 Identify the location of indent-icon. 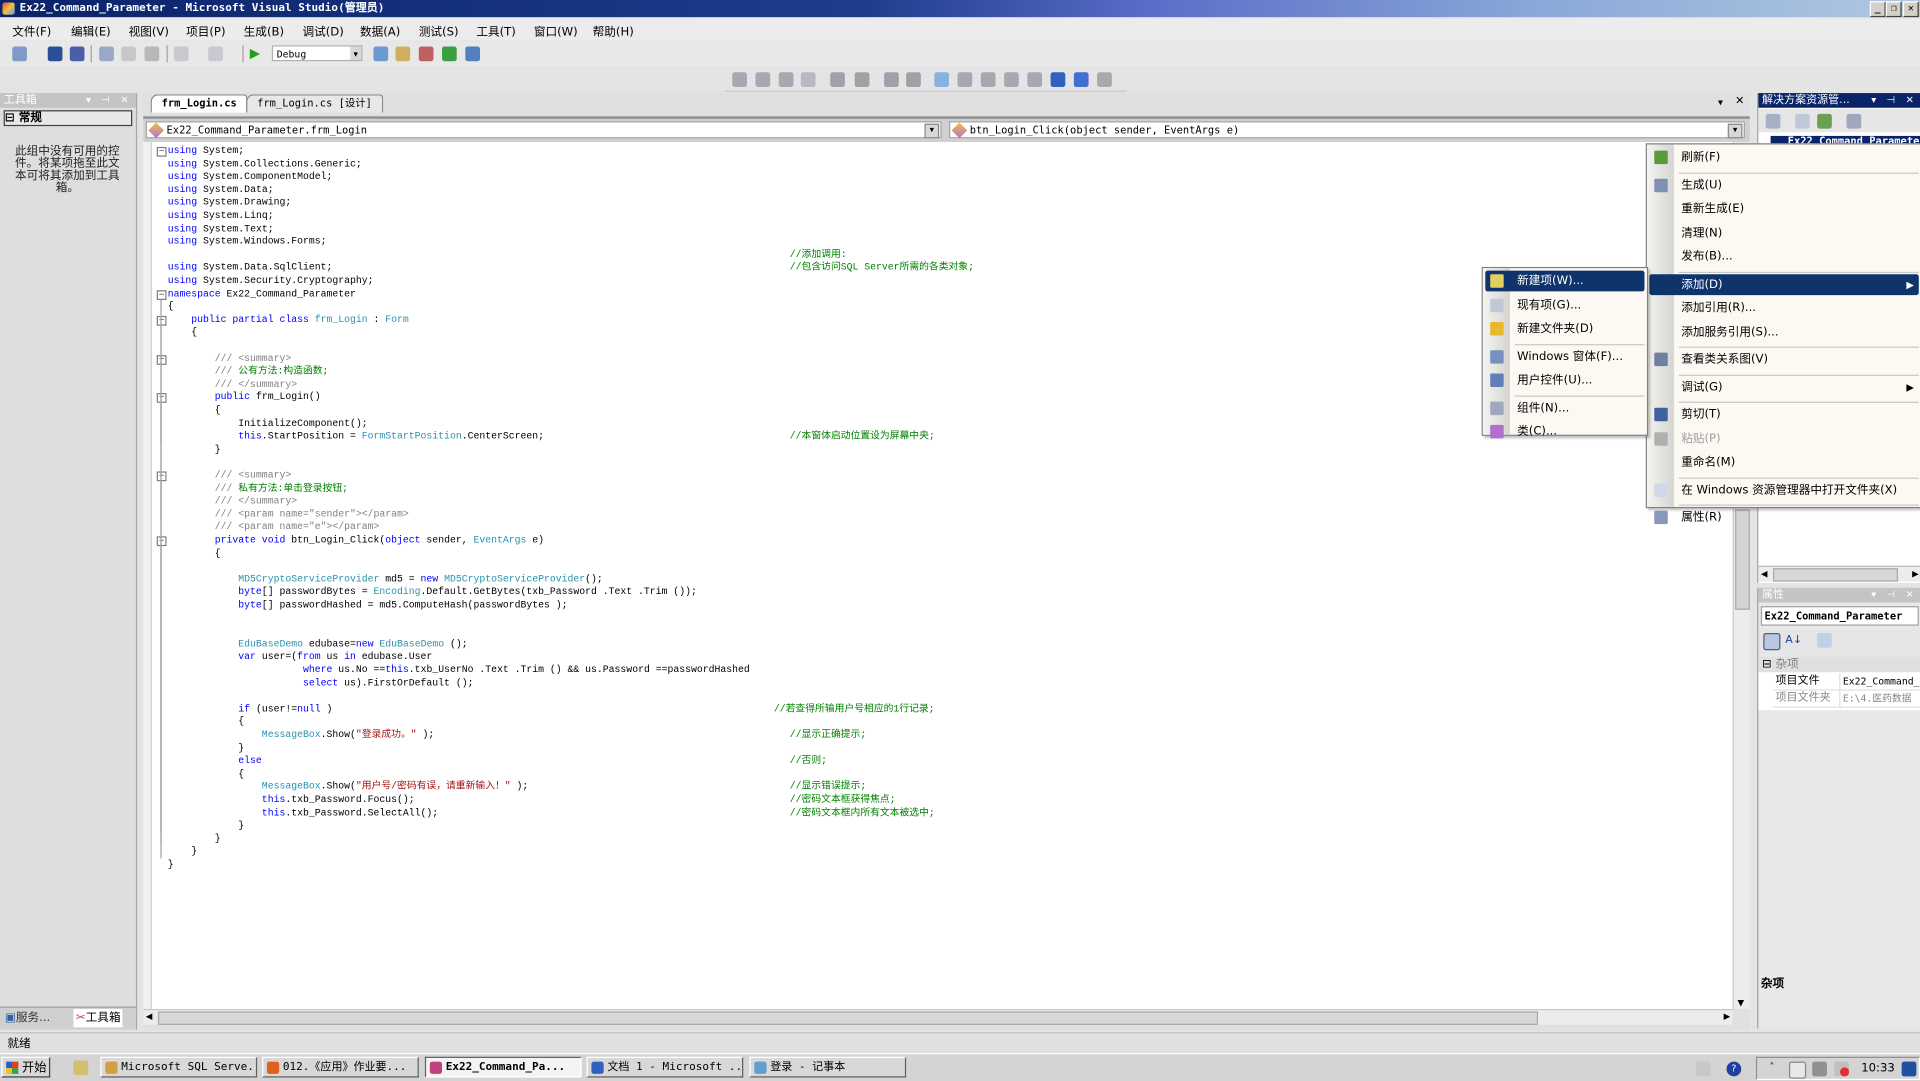
(862, 79).